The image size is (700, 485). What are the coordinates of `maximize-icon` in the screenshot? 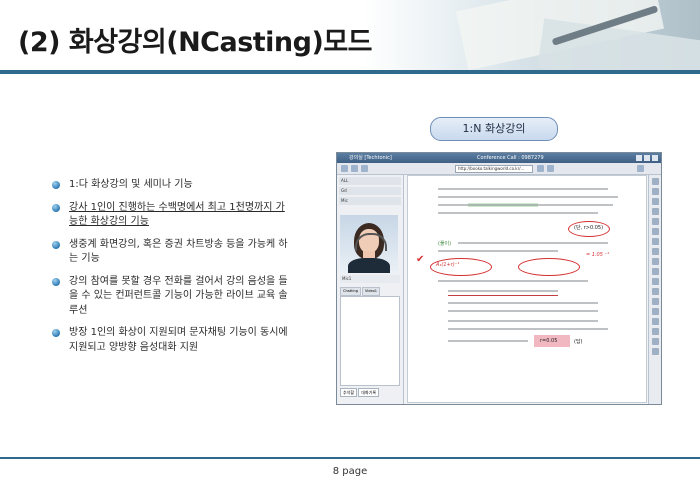 It's located at (647, 158).